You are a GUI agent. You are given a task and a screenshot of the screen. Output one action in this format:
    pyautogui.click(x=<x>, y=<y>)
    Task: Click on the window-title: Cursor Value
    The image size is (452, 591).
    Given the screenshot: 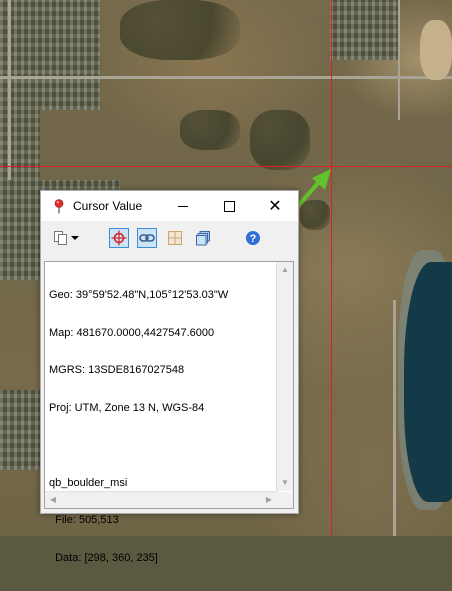 What is the action you would take?
    pyautogui.click(x=108, y=206)
    